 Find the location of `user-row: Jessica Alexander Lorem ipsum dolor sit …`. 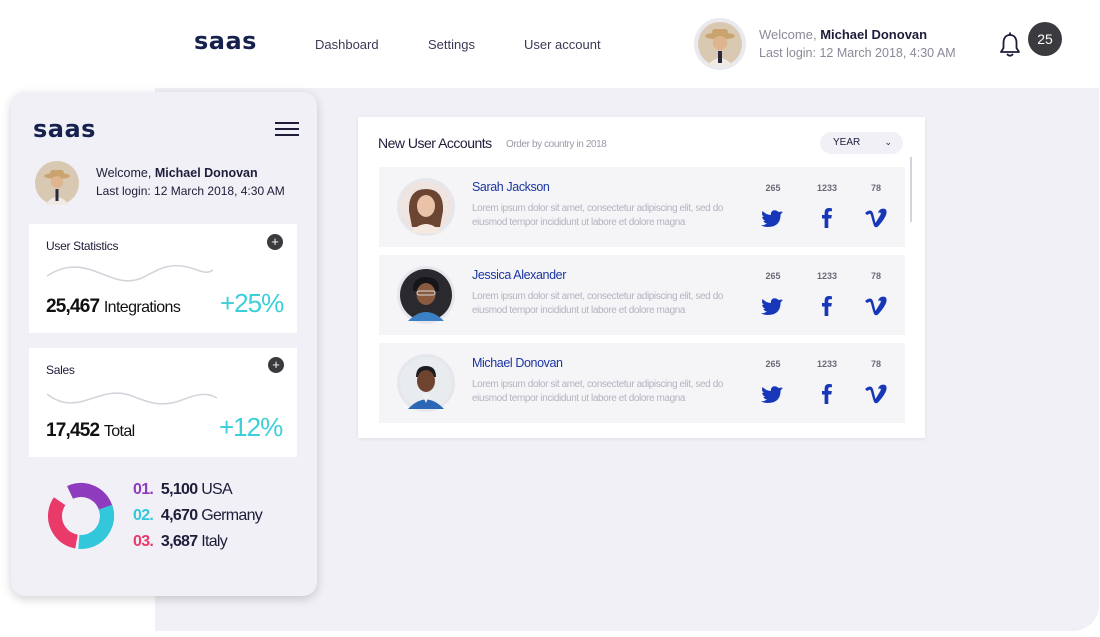

user-row: Jessica Alexander Lorem ipsum dolor sit … is located at coordinates (642, 295).